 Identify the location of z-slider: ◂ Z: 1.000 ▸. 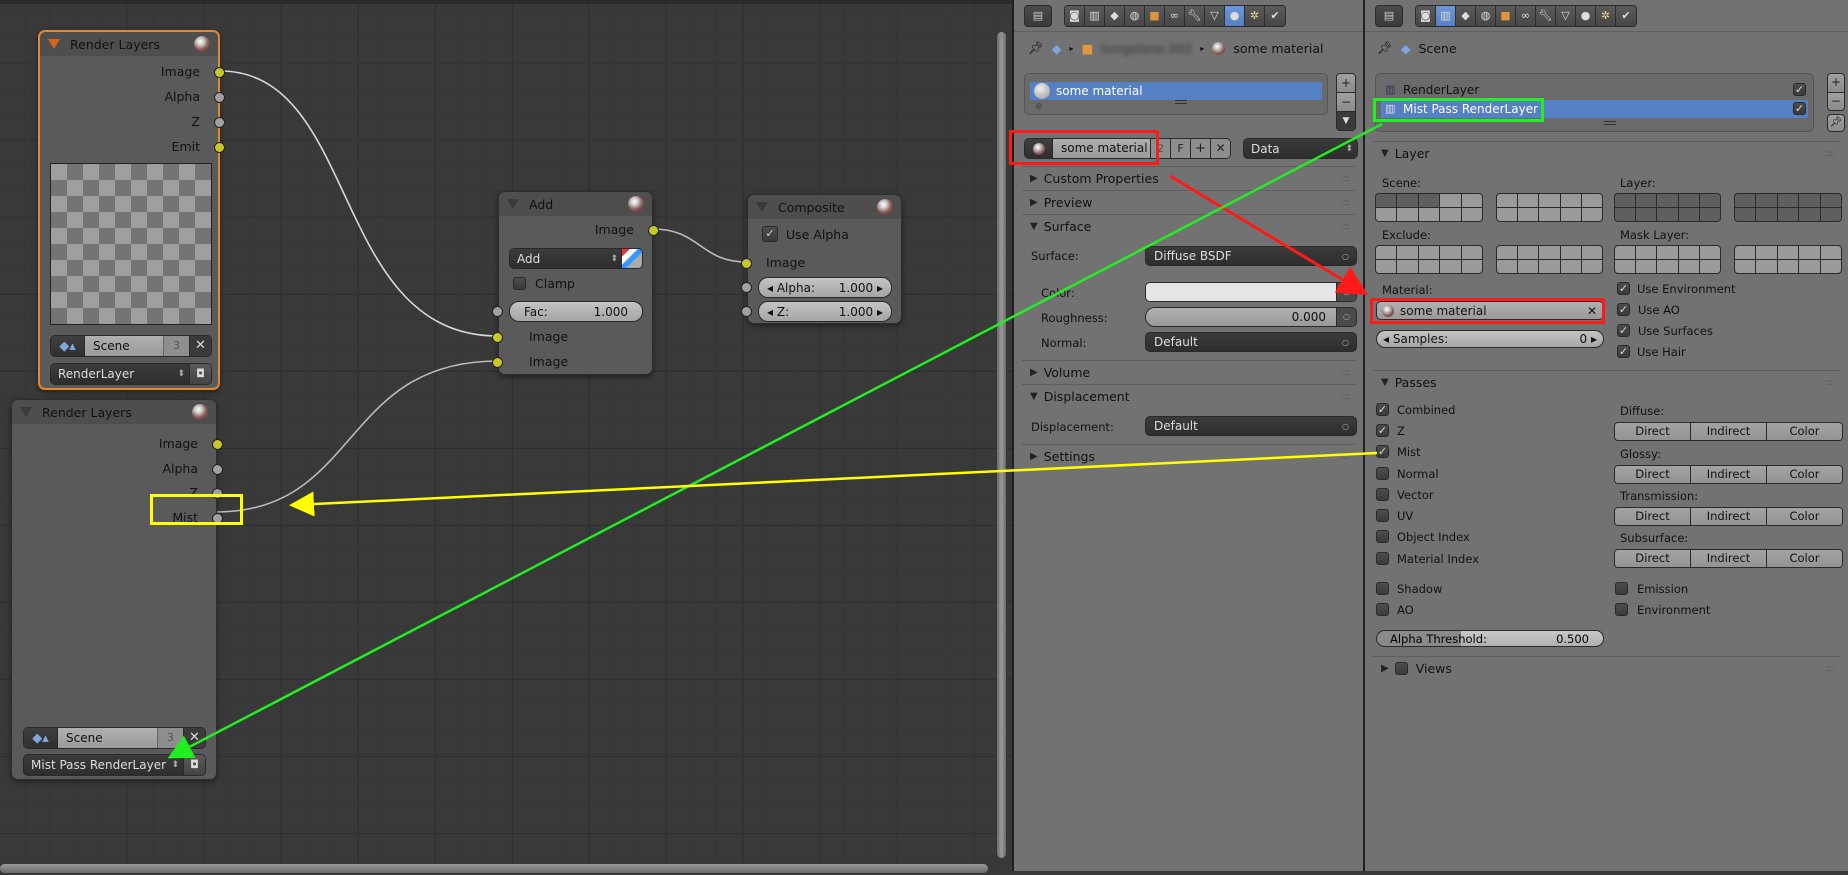
(825, 311).